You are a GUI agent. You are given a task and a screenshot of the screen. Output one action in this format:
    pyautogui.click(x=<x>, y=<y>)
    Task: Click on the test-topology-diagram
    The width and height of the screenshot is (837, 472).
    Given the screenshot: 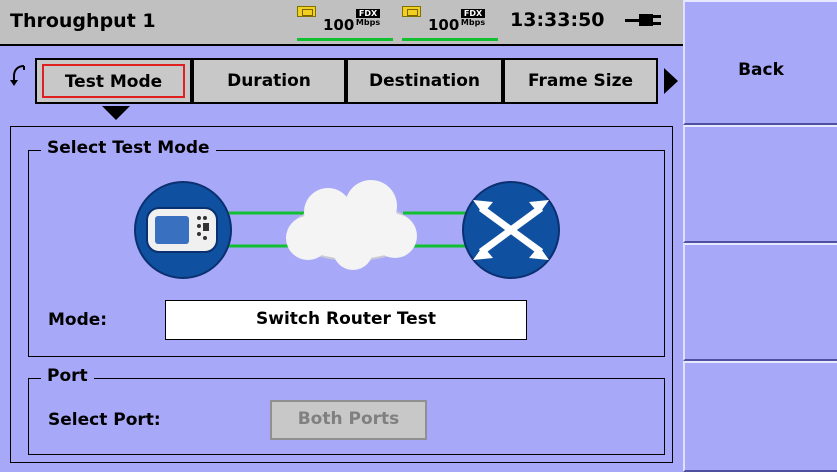 What is the action you would take?
    pyautogui.click(x=347, y=229)
    